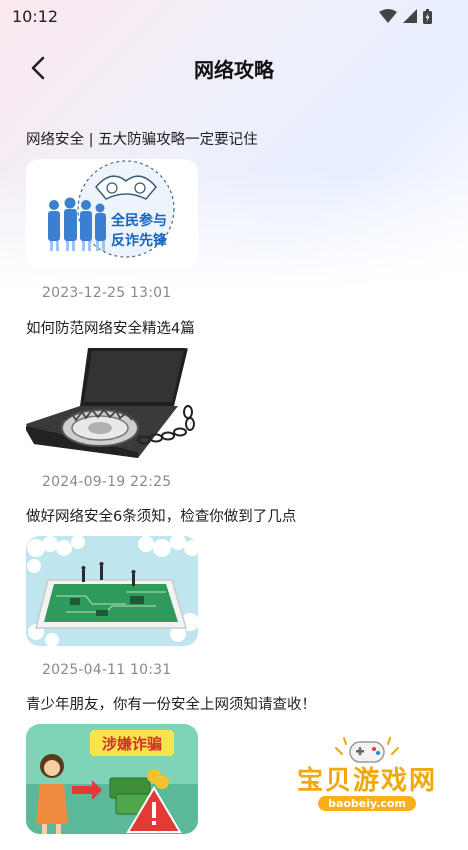 The width and height of the screenshot is (468, 850). I want to click on anti-fraud-illustration: 全民参与 反诈先锋, so click(112, 214).